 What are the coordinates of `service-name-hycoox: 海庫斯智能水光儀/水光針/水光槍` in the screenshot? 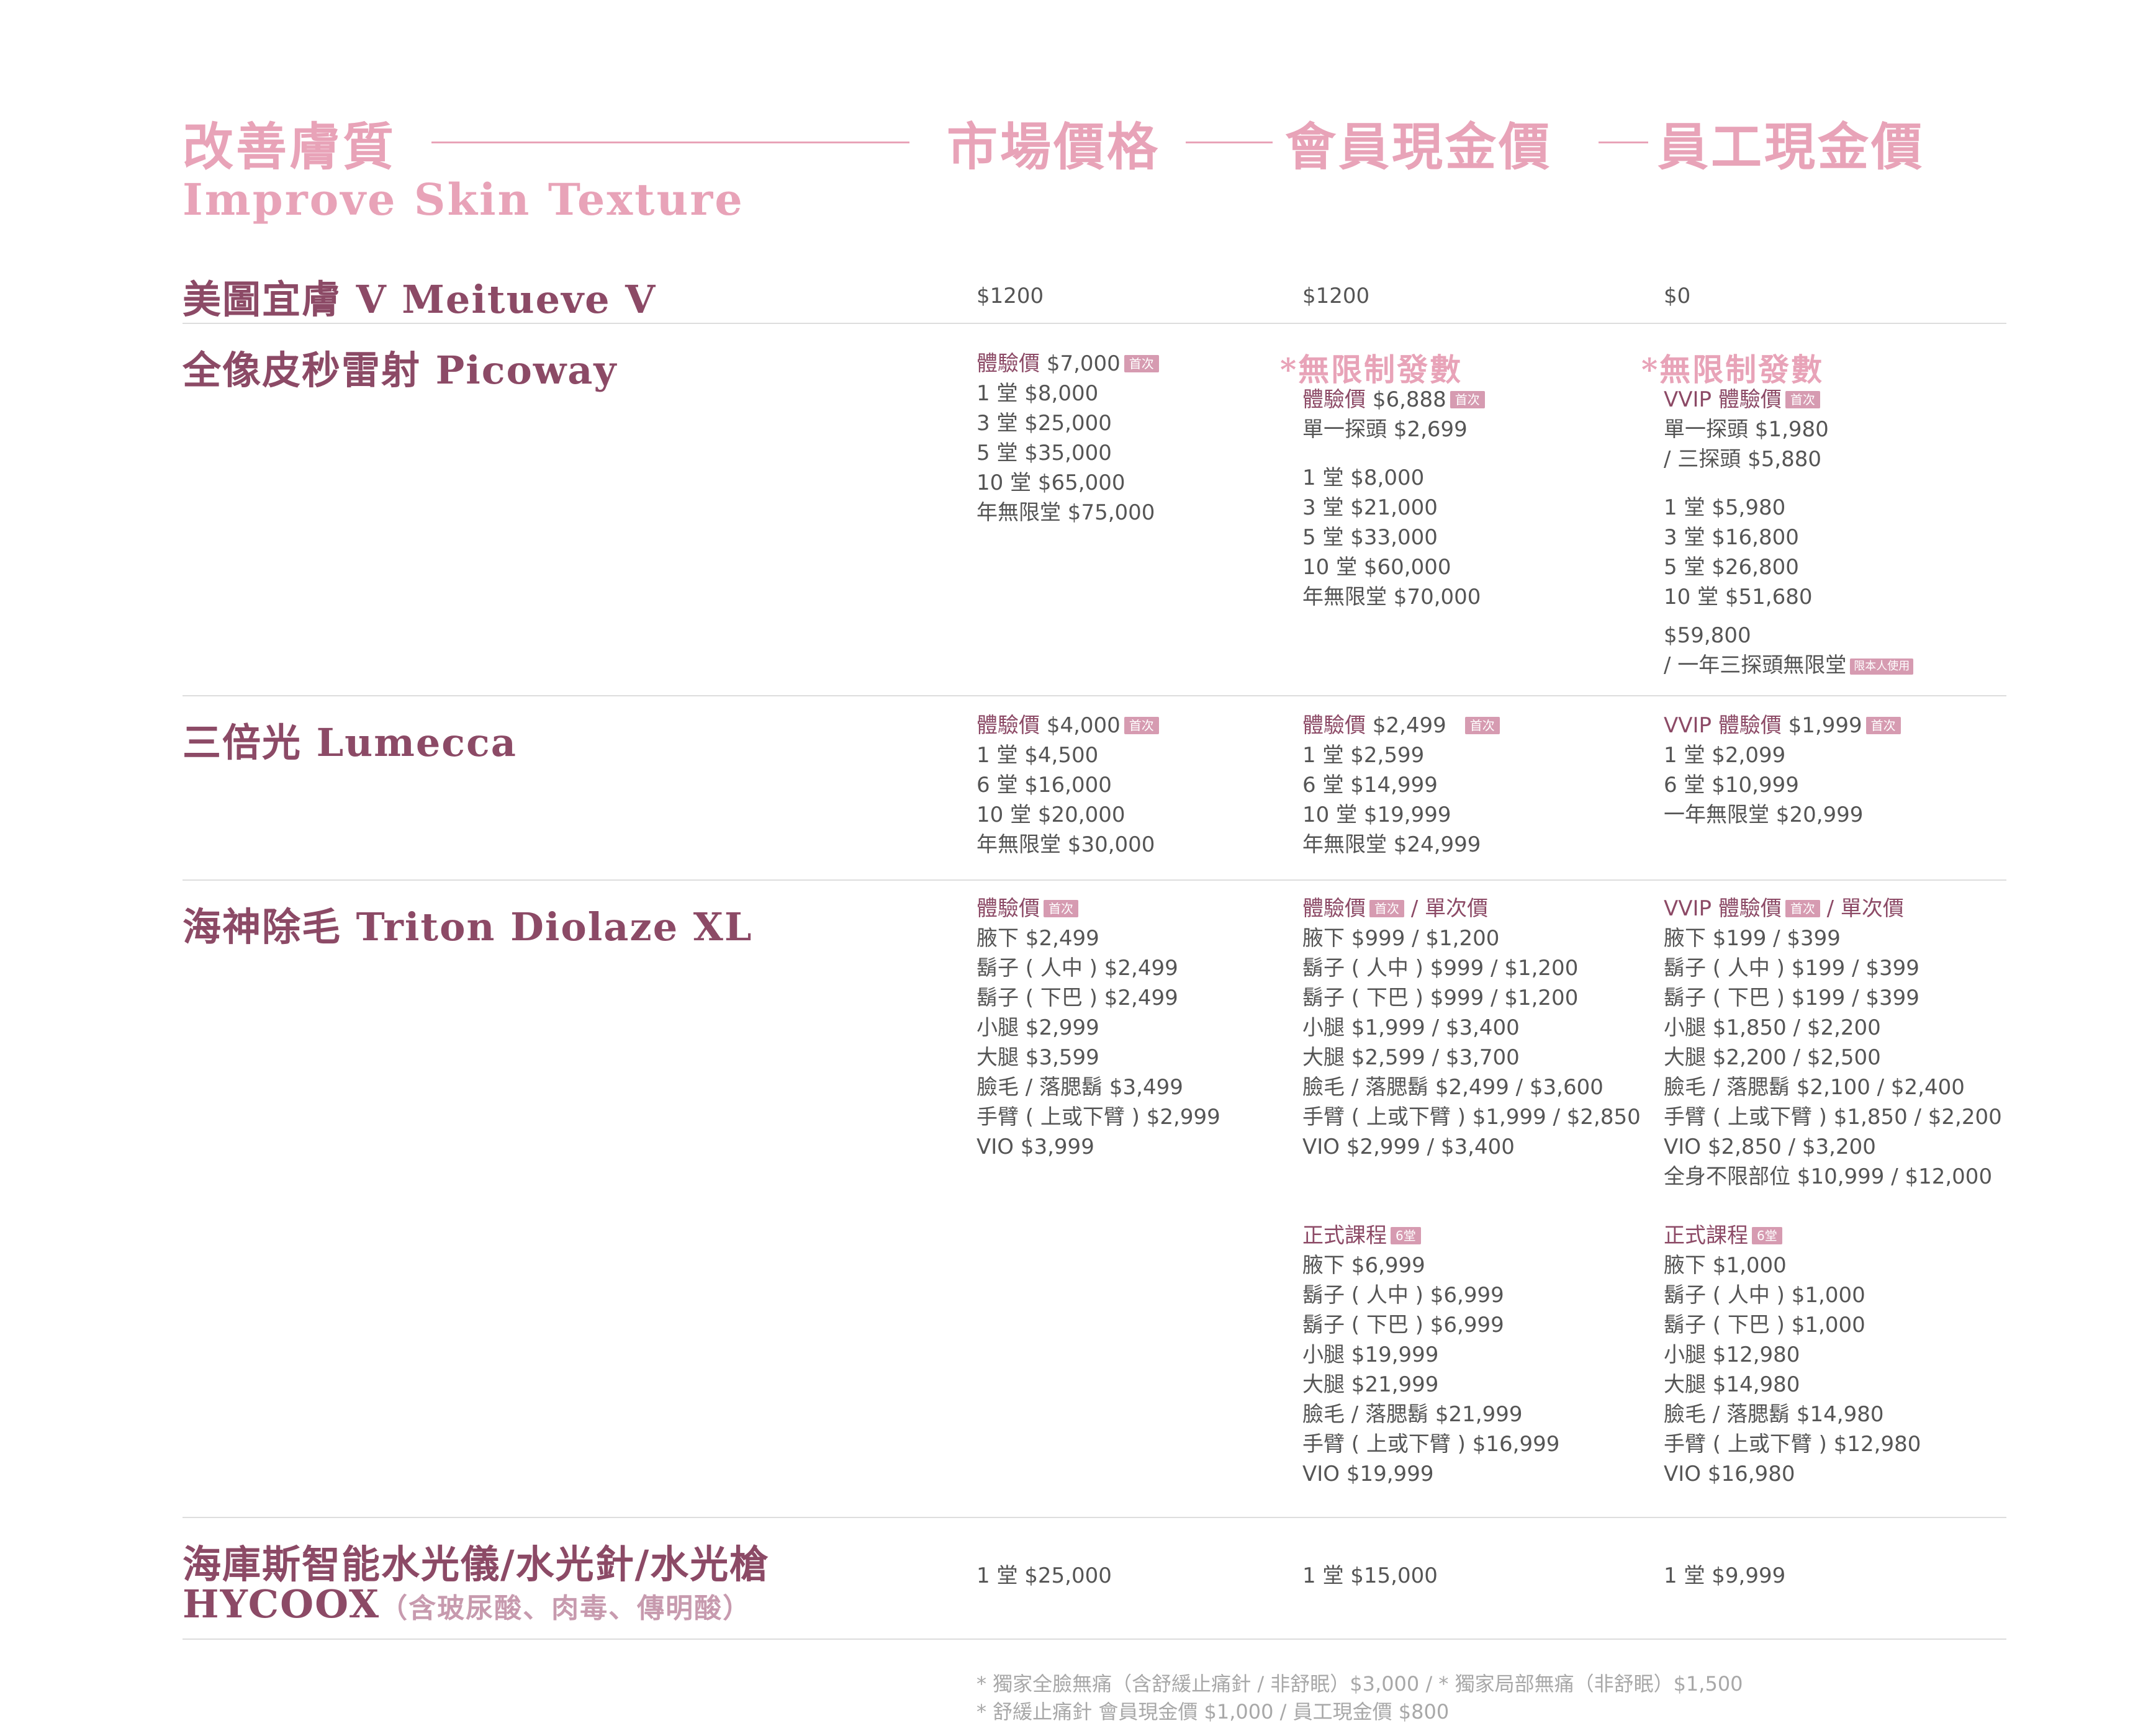 It's located at (476, 1565).